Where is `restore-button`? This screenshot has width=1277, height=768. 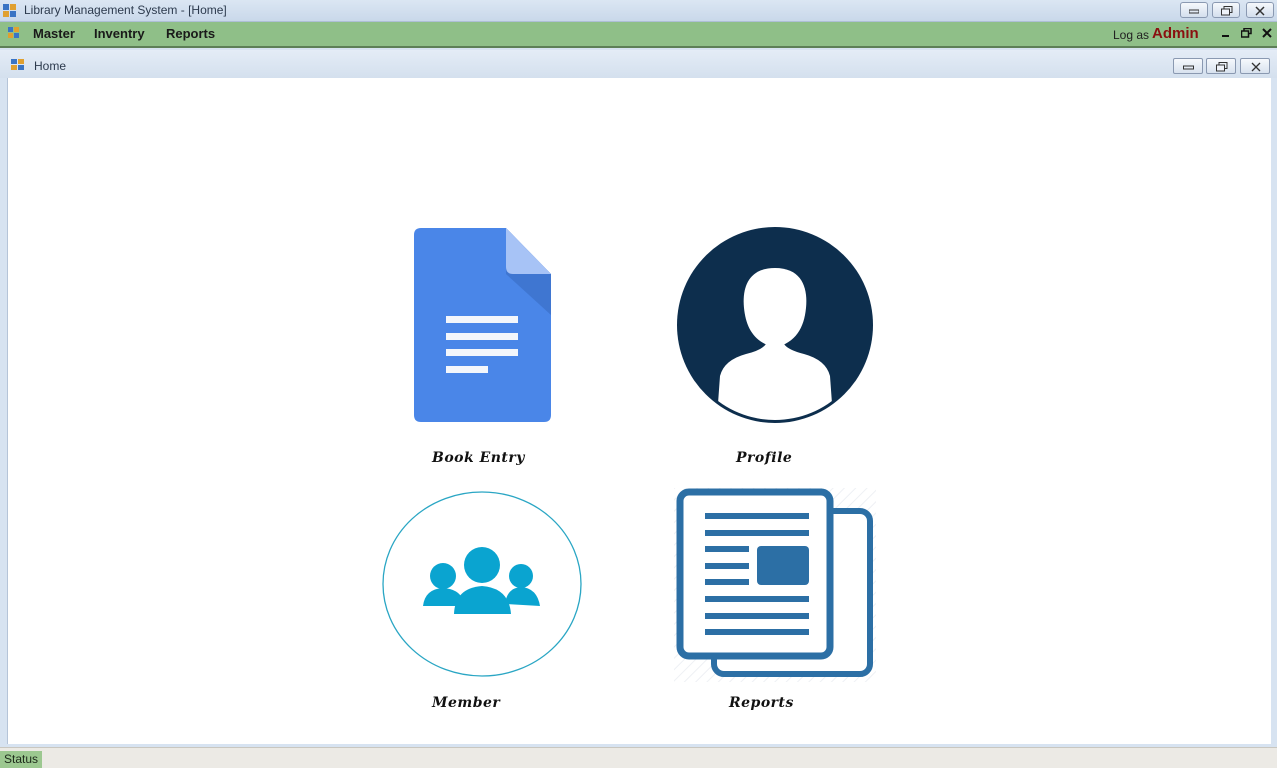
restore-button is located at coordinates (1226, 10).